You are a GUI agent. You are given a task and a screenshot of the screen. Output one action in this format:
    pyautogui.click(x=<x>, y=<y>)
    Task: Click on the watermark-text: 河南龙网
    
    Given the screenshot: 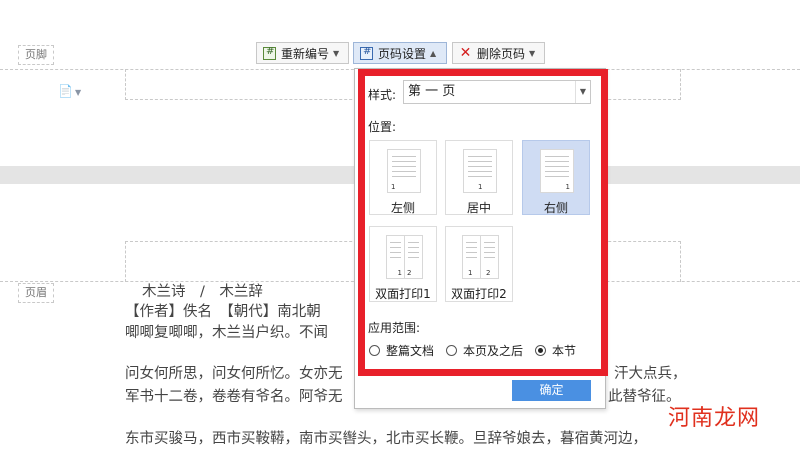 What is the action you would take?
    pyautogui.click(x=714, y=418)
    